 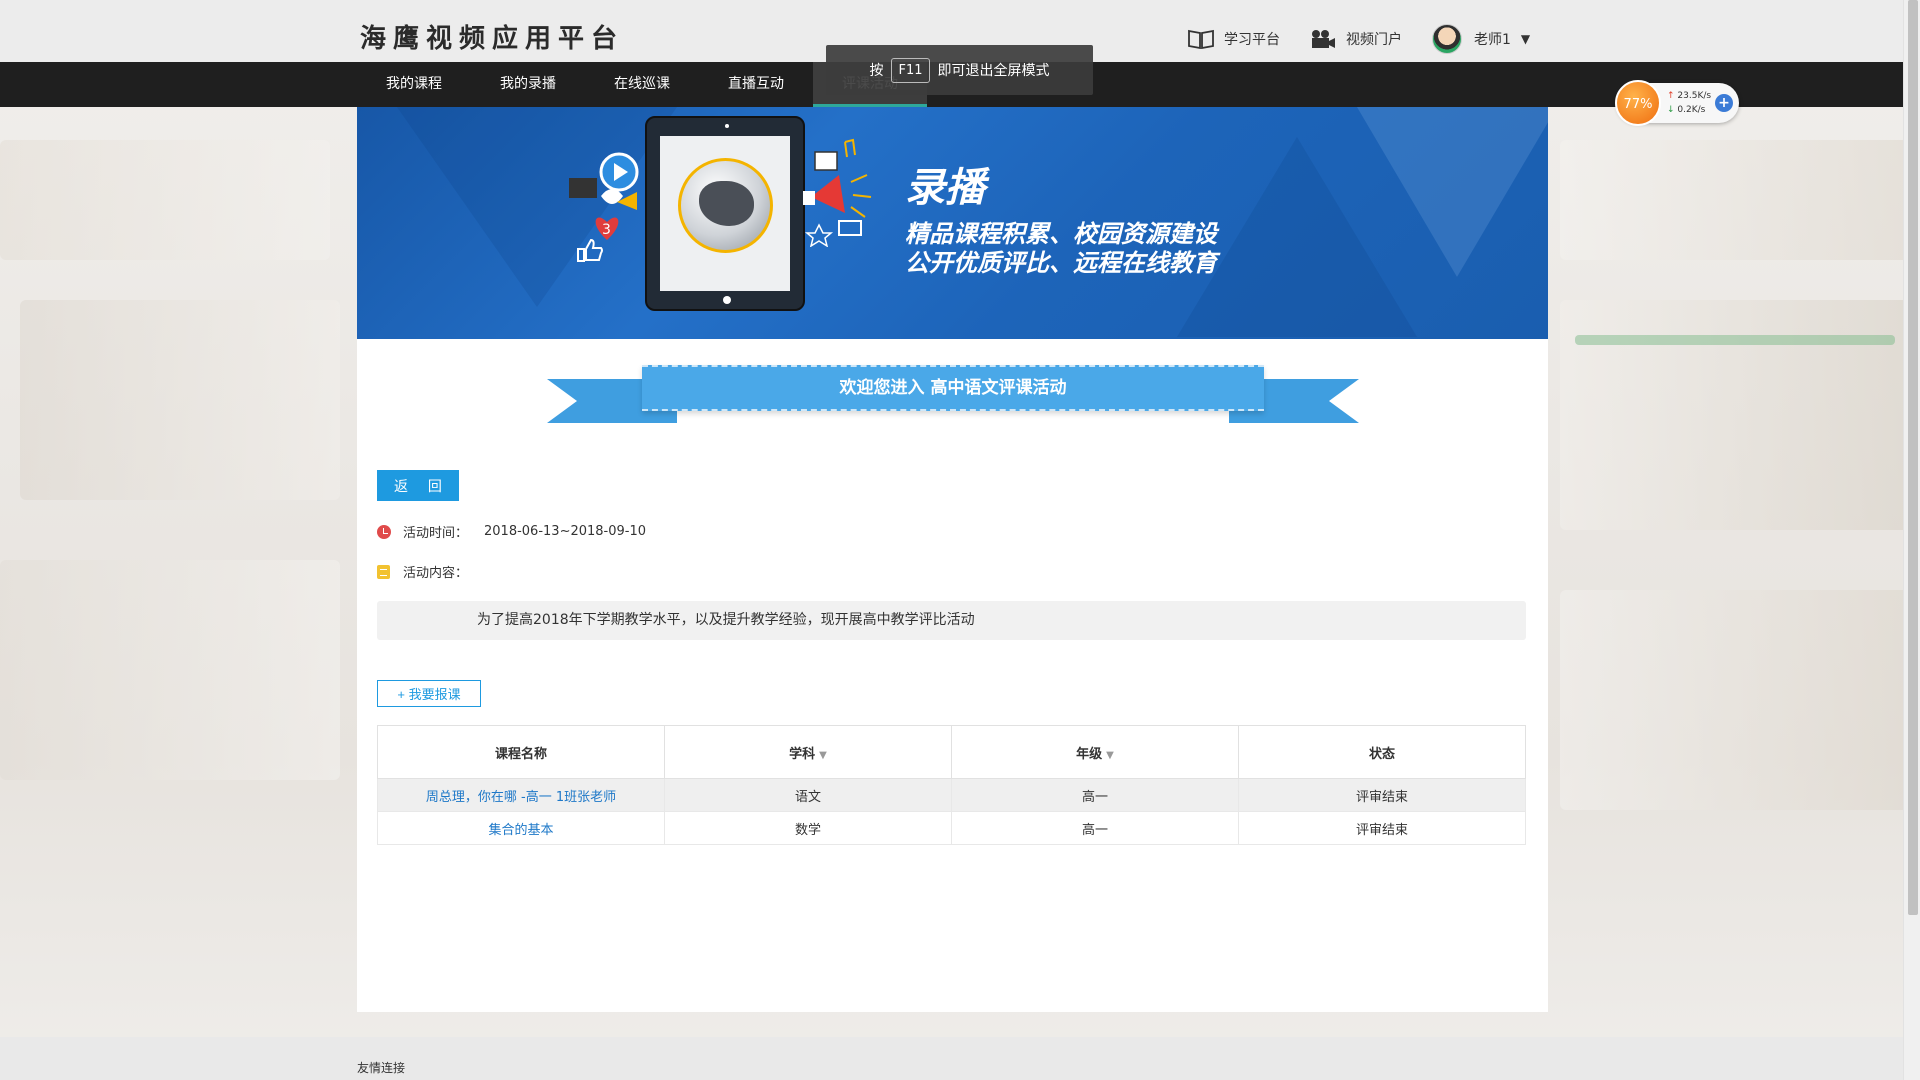 What do you see at coordinates (492, 36) in the screenshot?
I see `site-logo: 海鹰视频应用平台` at bounding box center [492, 36].